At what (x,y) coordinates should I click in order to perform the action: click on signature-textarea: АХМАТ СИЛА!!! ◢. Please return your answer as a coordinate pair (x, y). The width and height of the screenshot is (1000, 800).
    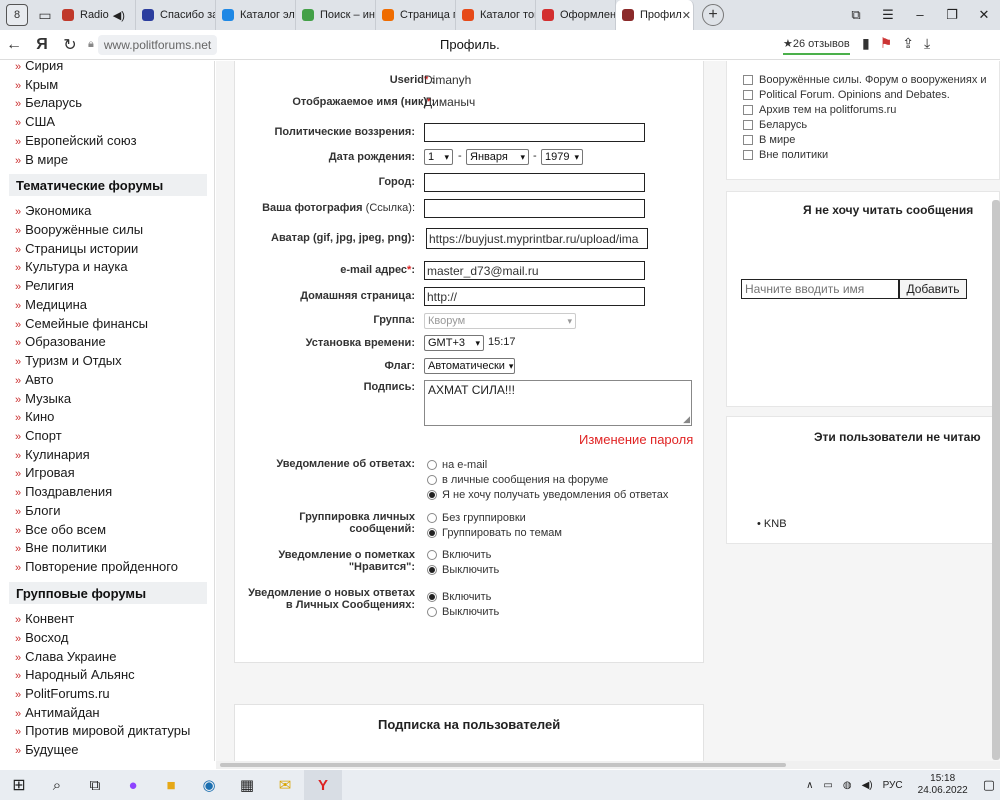
    Looking at the image, I should click on (558, 403).